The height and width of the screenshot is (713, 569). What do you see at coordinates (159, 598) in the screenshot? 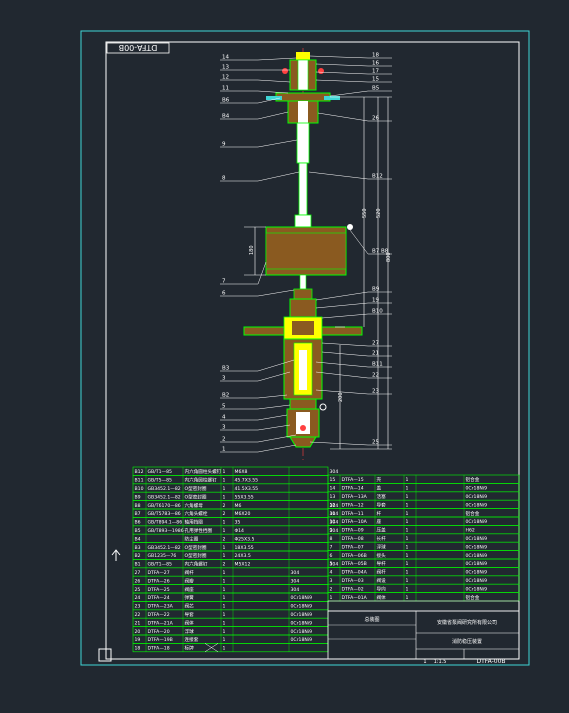
I see `bom-cell: DTFA—24` at bounding box center [159, 598].